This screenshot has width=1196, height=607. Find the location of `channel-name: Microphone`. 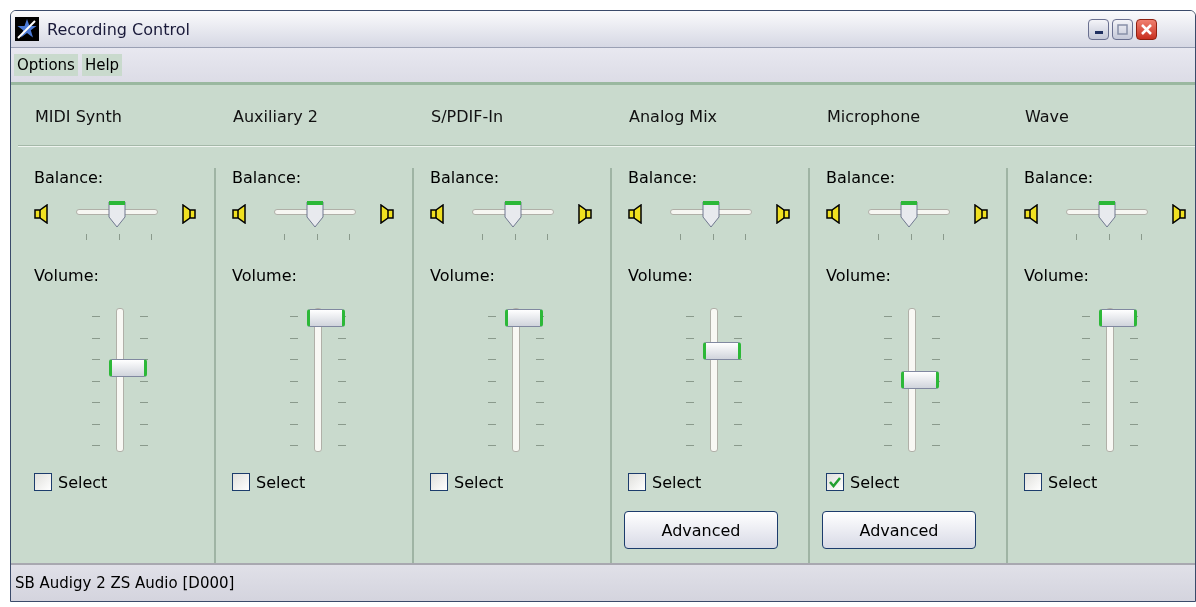

channel-name: Microphone is located at coordinates (874, 116).